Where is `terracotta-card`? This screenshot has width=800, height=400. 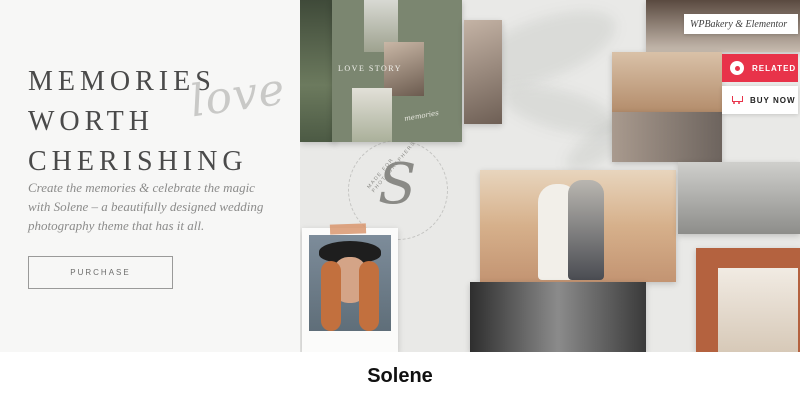
terracotta-card is located at coordinates (748, 300).